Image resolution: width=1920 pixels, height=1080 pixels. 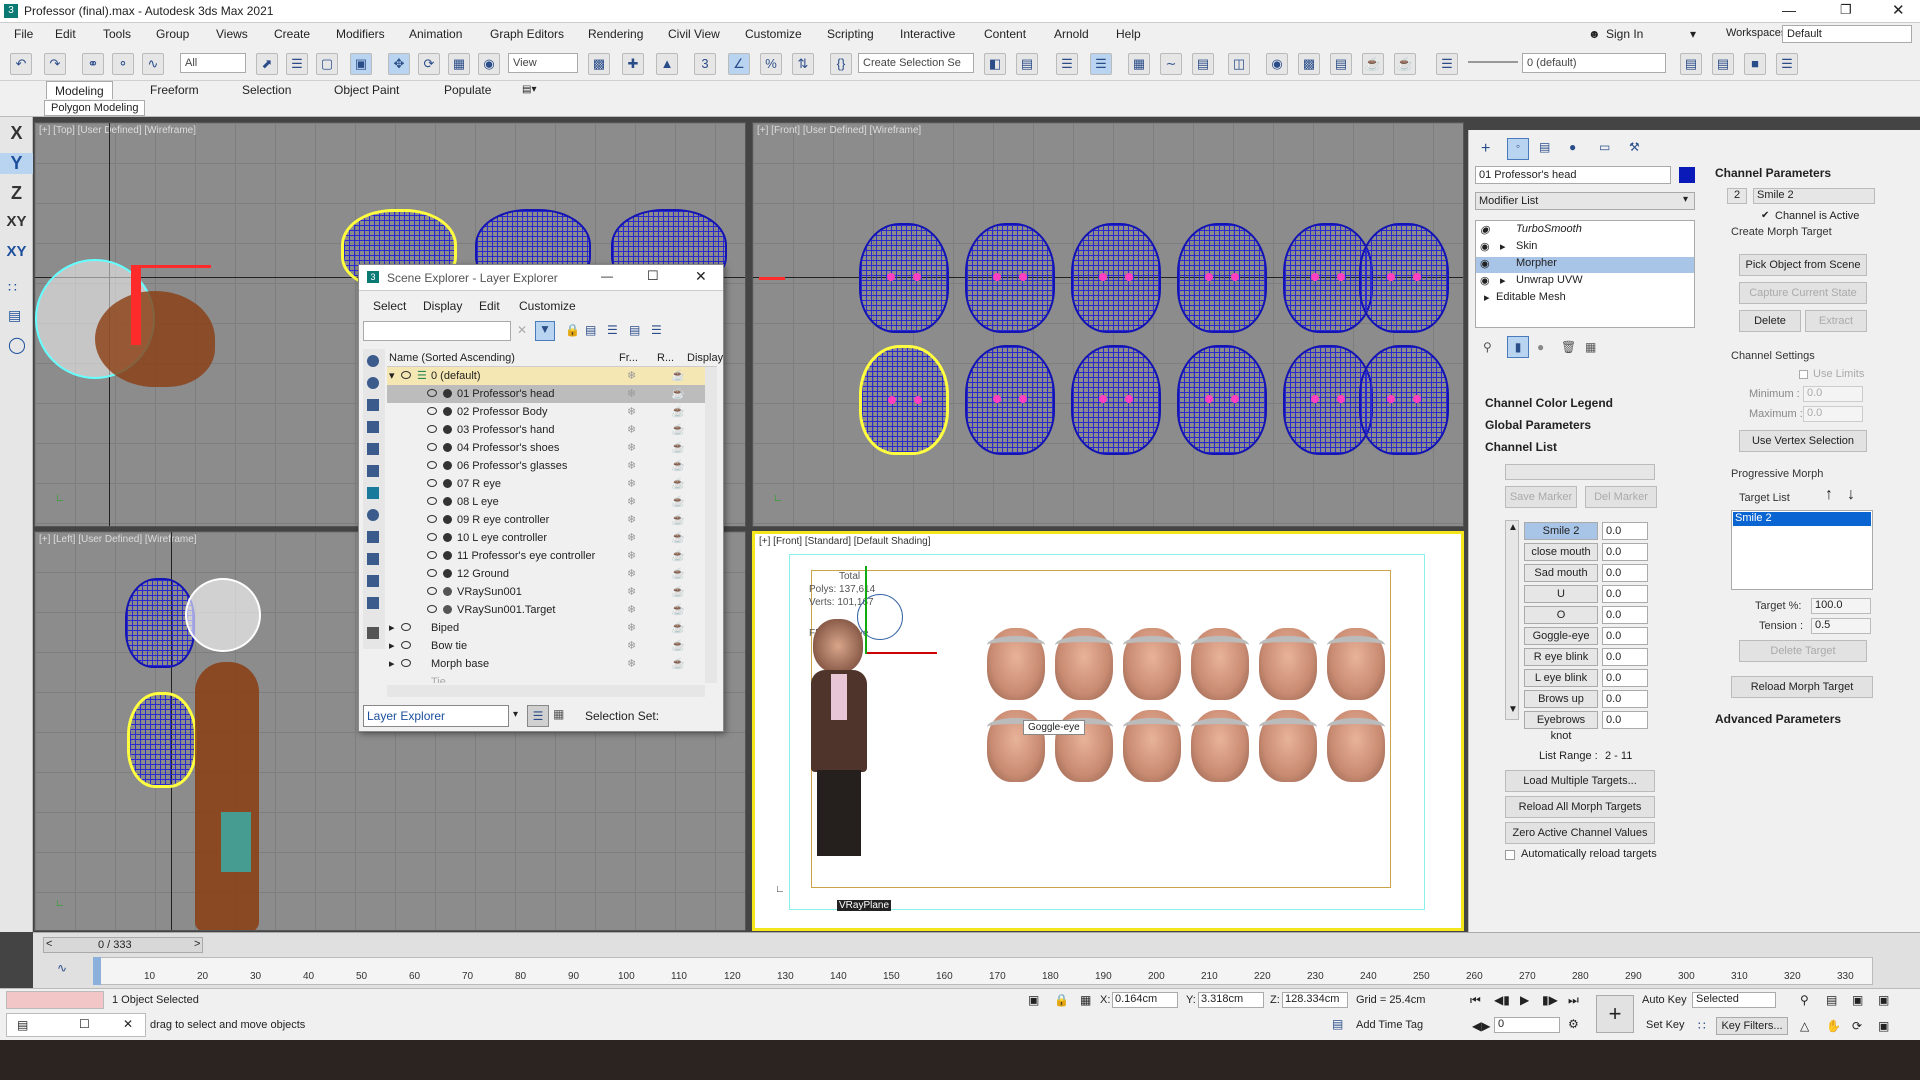 What do you see at coordinates (49, 944) in the screenshot?
I see `chevron-left-icon: <` at bounding box center [49, 944].